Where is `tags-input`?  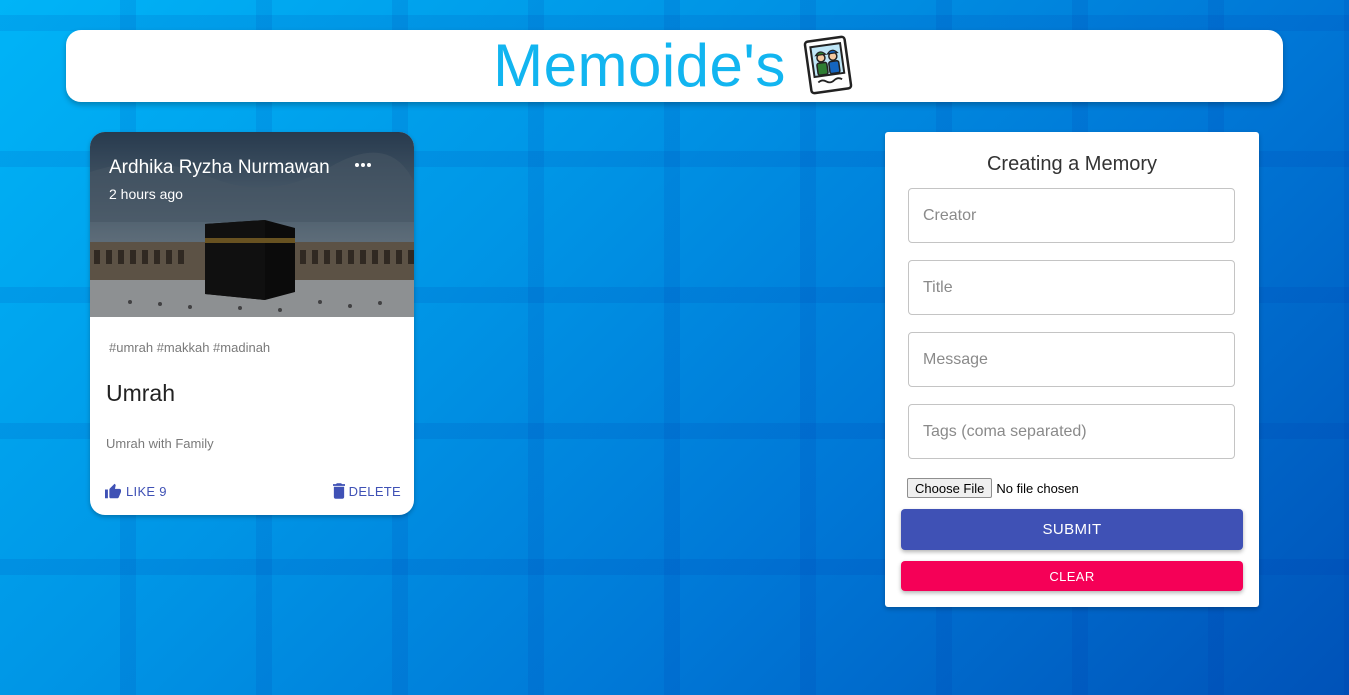 tags-input is located at coordinates (1071, 431).